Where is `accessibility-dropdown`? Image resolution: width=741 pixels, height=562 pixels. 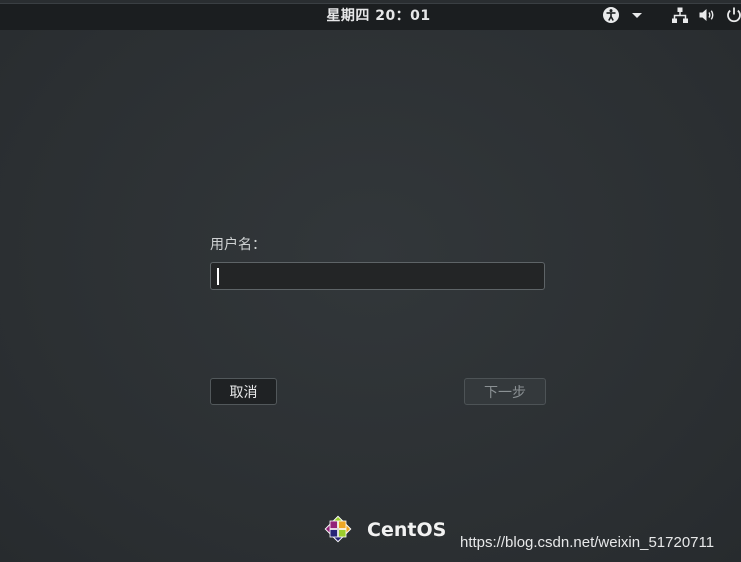
accessibility-dropdown is located at coordinates (637, 15).